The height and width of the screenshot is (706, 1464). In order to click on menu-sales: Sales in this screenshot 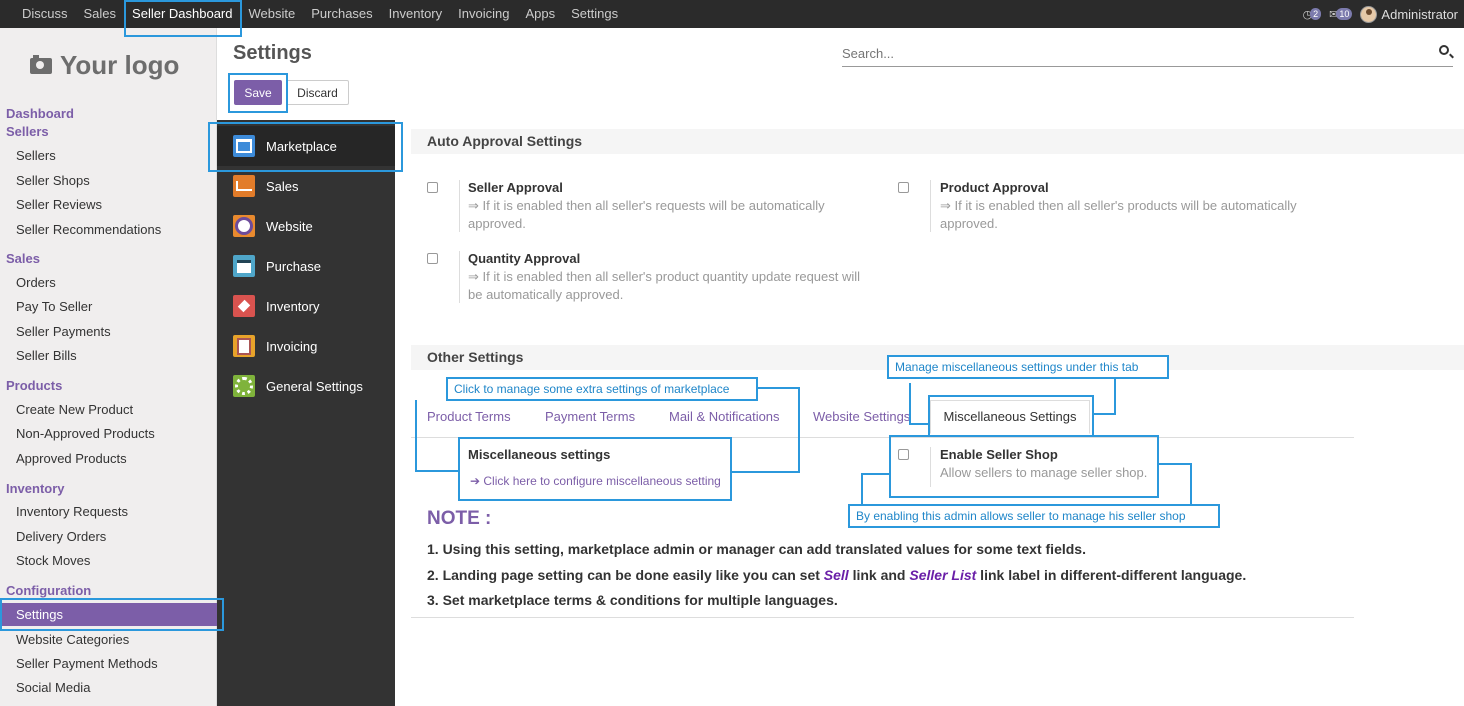, I will do `click(100, 14)`.